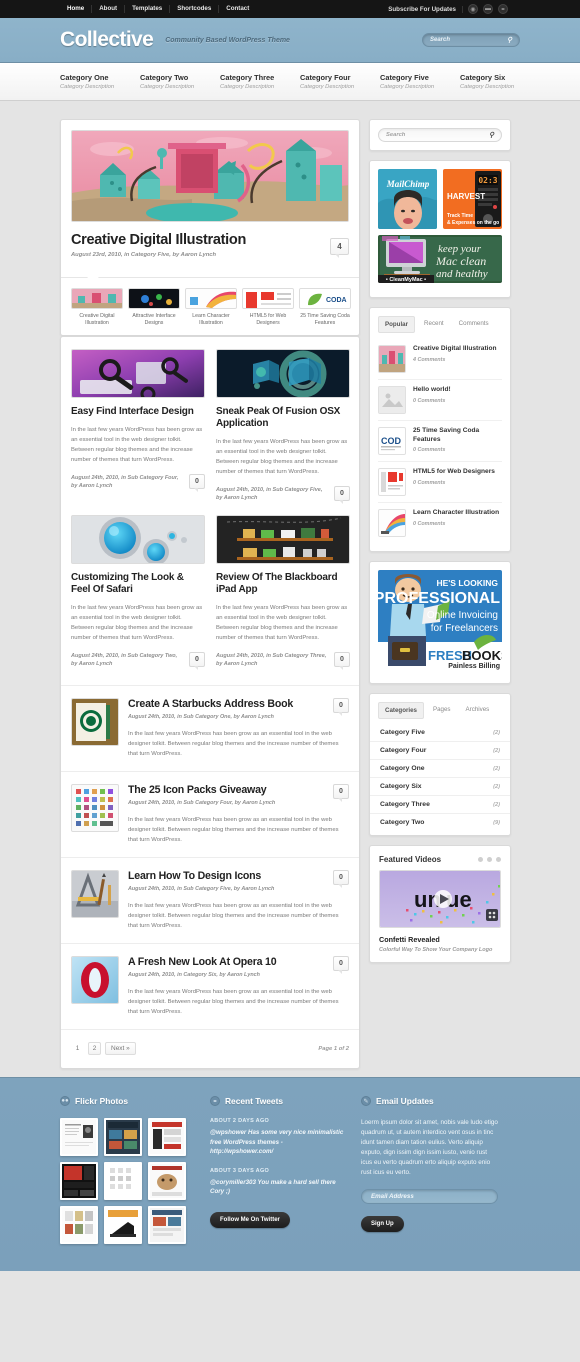 This screenshot has width=580, height=1362. I want to click on tab-comments: Comments, so click(474, 324).